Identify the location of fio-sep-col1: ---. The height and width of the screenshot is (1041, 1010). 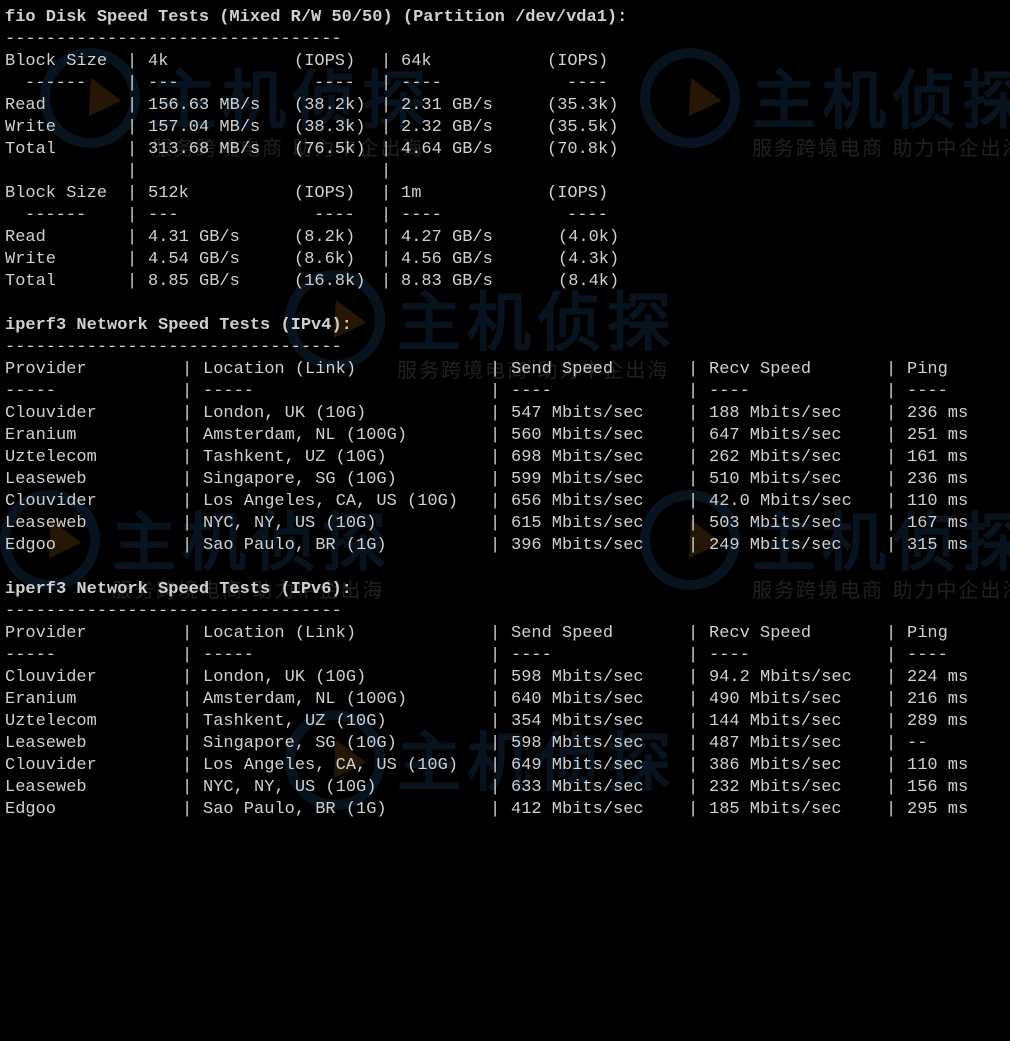
(163, 83).